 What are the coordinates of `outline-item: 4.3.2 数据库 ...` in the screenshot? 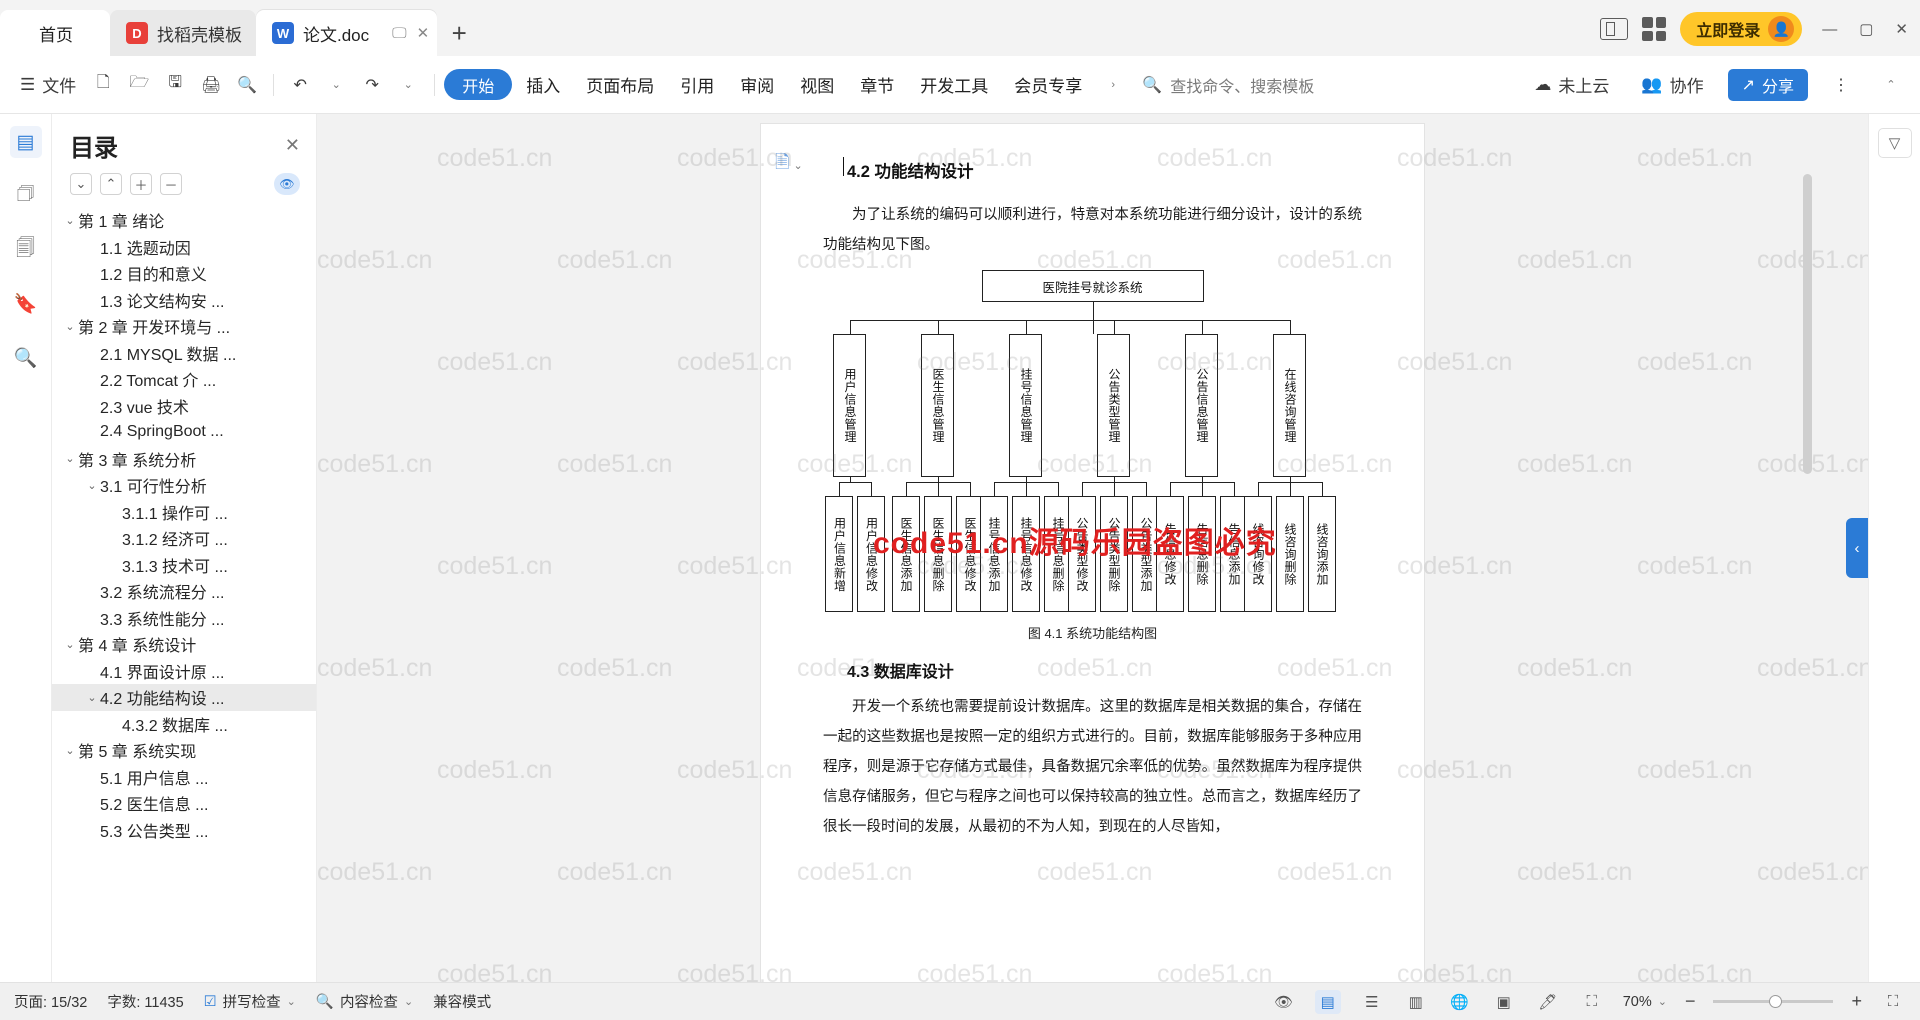 It's located at (184, 724).